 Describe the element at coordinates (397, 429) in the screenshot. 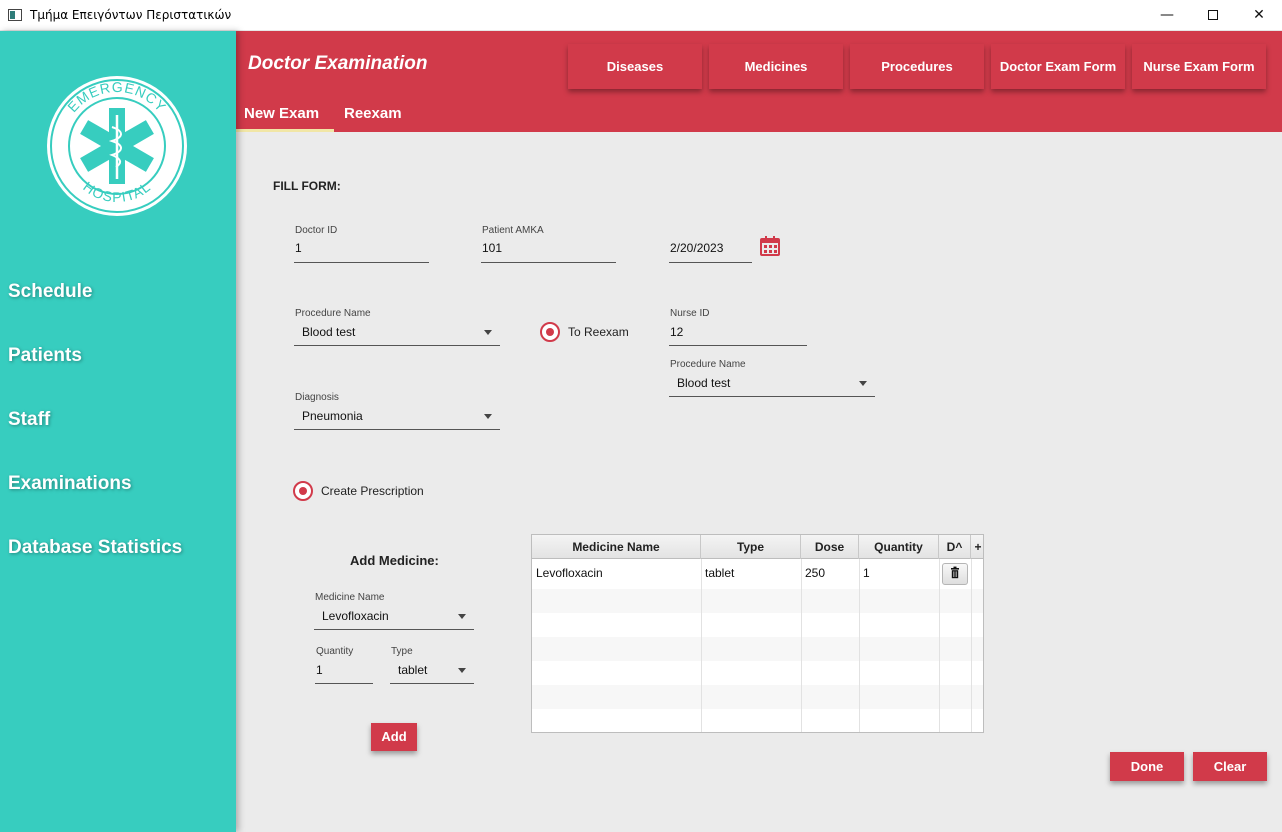

I see `diagnosis-underline` at that location.